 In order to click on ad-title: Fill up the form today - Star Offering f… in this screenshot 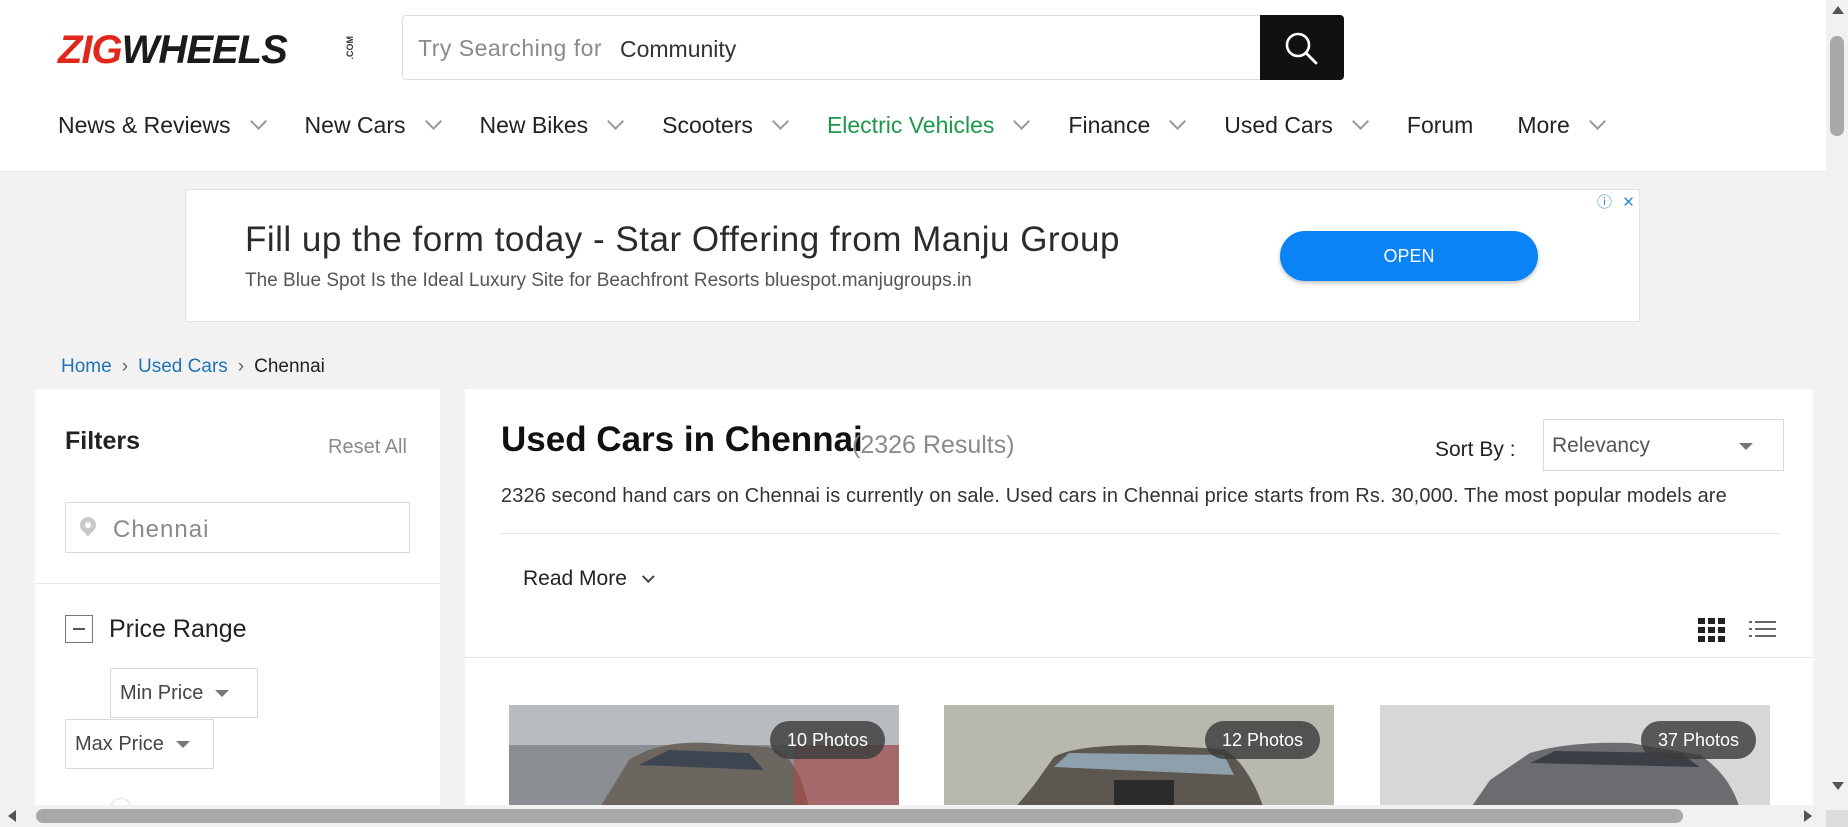, I will do `click(682, 240)`.